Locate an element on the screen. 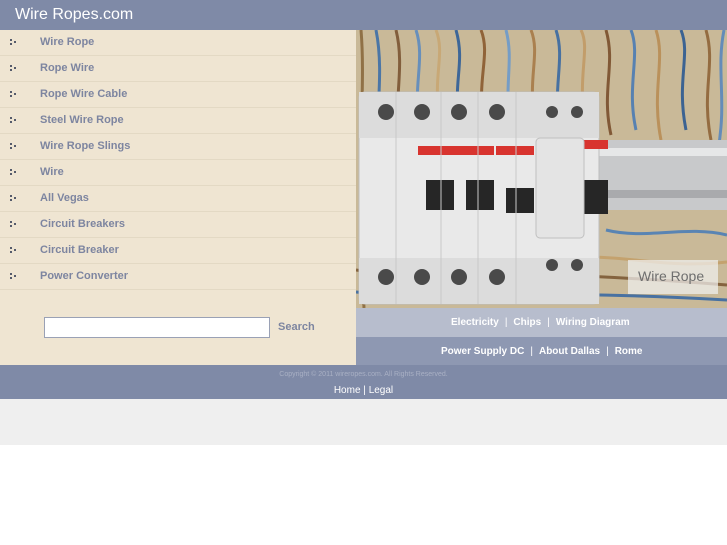 The width and height of the screenshot is (727, 545). hero-caption-text: Wire Rope is located at coordinates (671, 276).